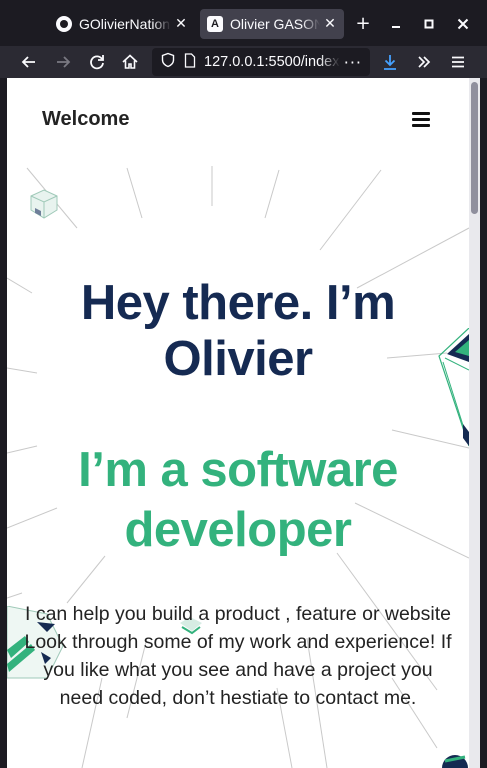 The width and height of the screenshot is (487, 768). I want to click on corner-shape-icon, so click(455, 761).